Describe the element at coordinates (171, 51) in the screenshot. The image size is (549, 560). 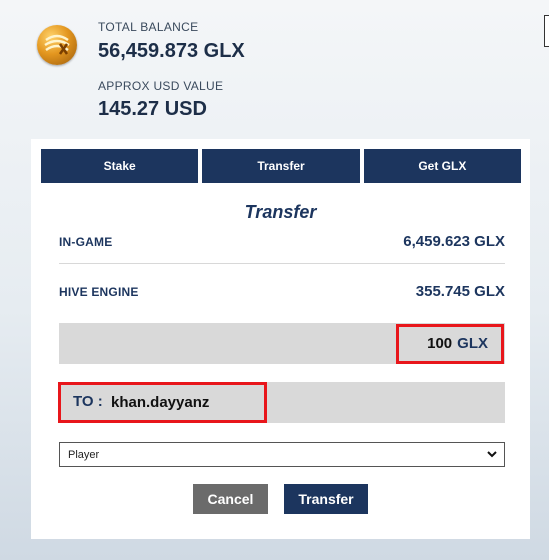
I see `total-balance-value: 56,459.873 GLX` at that location.